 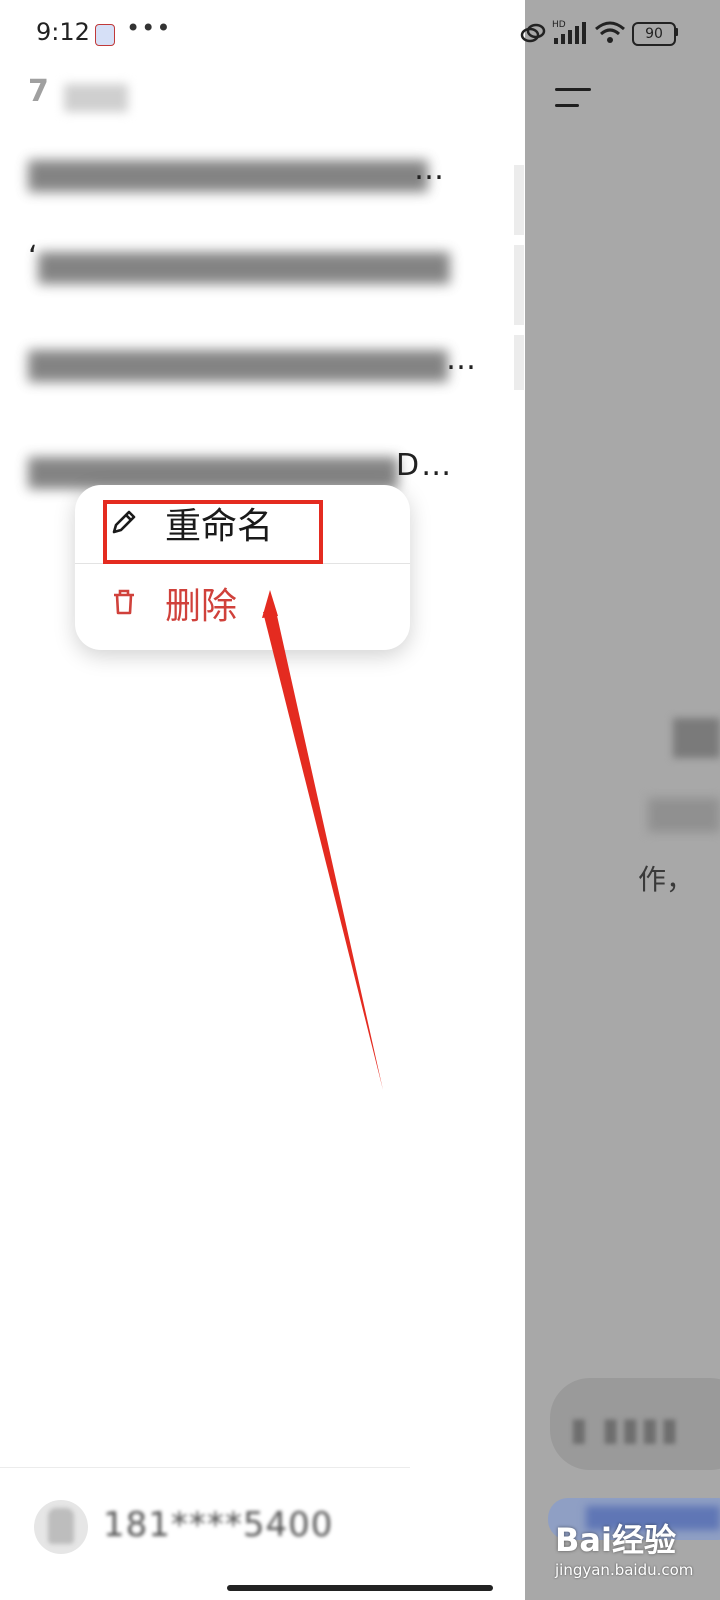 What do you see at coordinates (124, 602) in the screenshot?
I see `trash-icon` at bounding box center [124, 602].